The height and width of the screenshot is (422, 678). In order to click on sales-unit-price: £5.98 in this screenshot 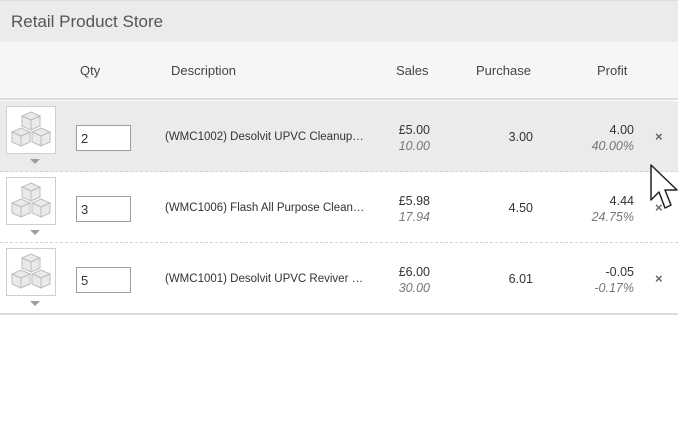, I will do `click(414, 201)`.